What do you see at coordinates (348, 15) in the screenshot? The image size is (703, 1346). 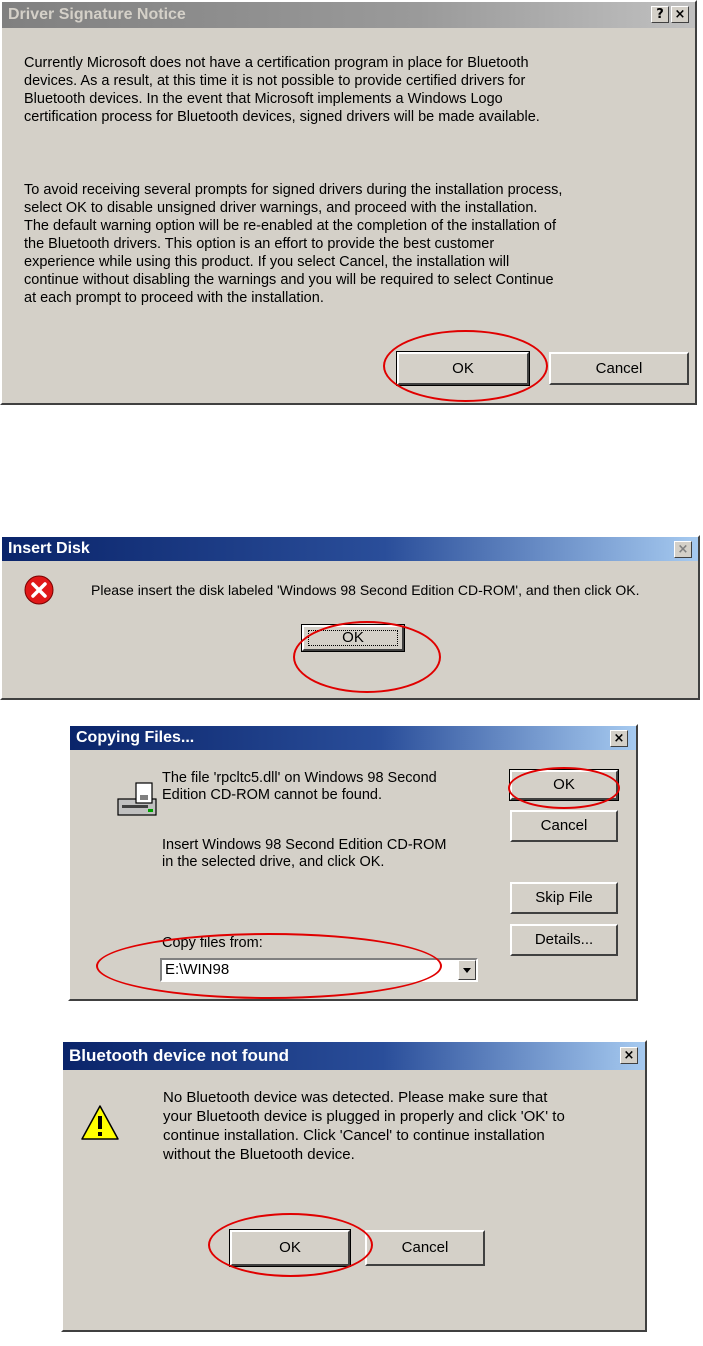 I see `driver-signature-titlebar: Driver Signature Notice` at bounding box center [348, 15].